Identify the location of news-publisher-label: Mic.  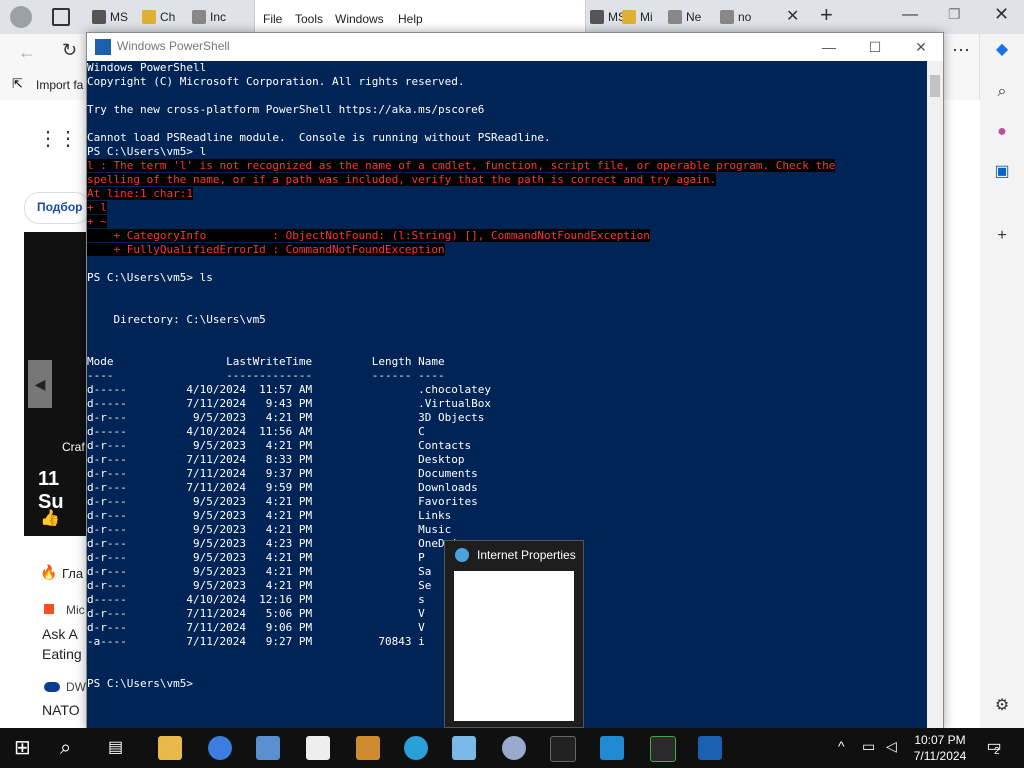
(75, 610).